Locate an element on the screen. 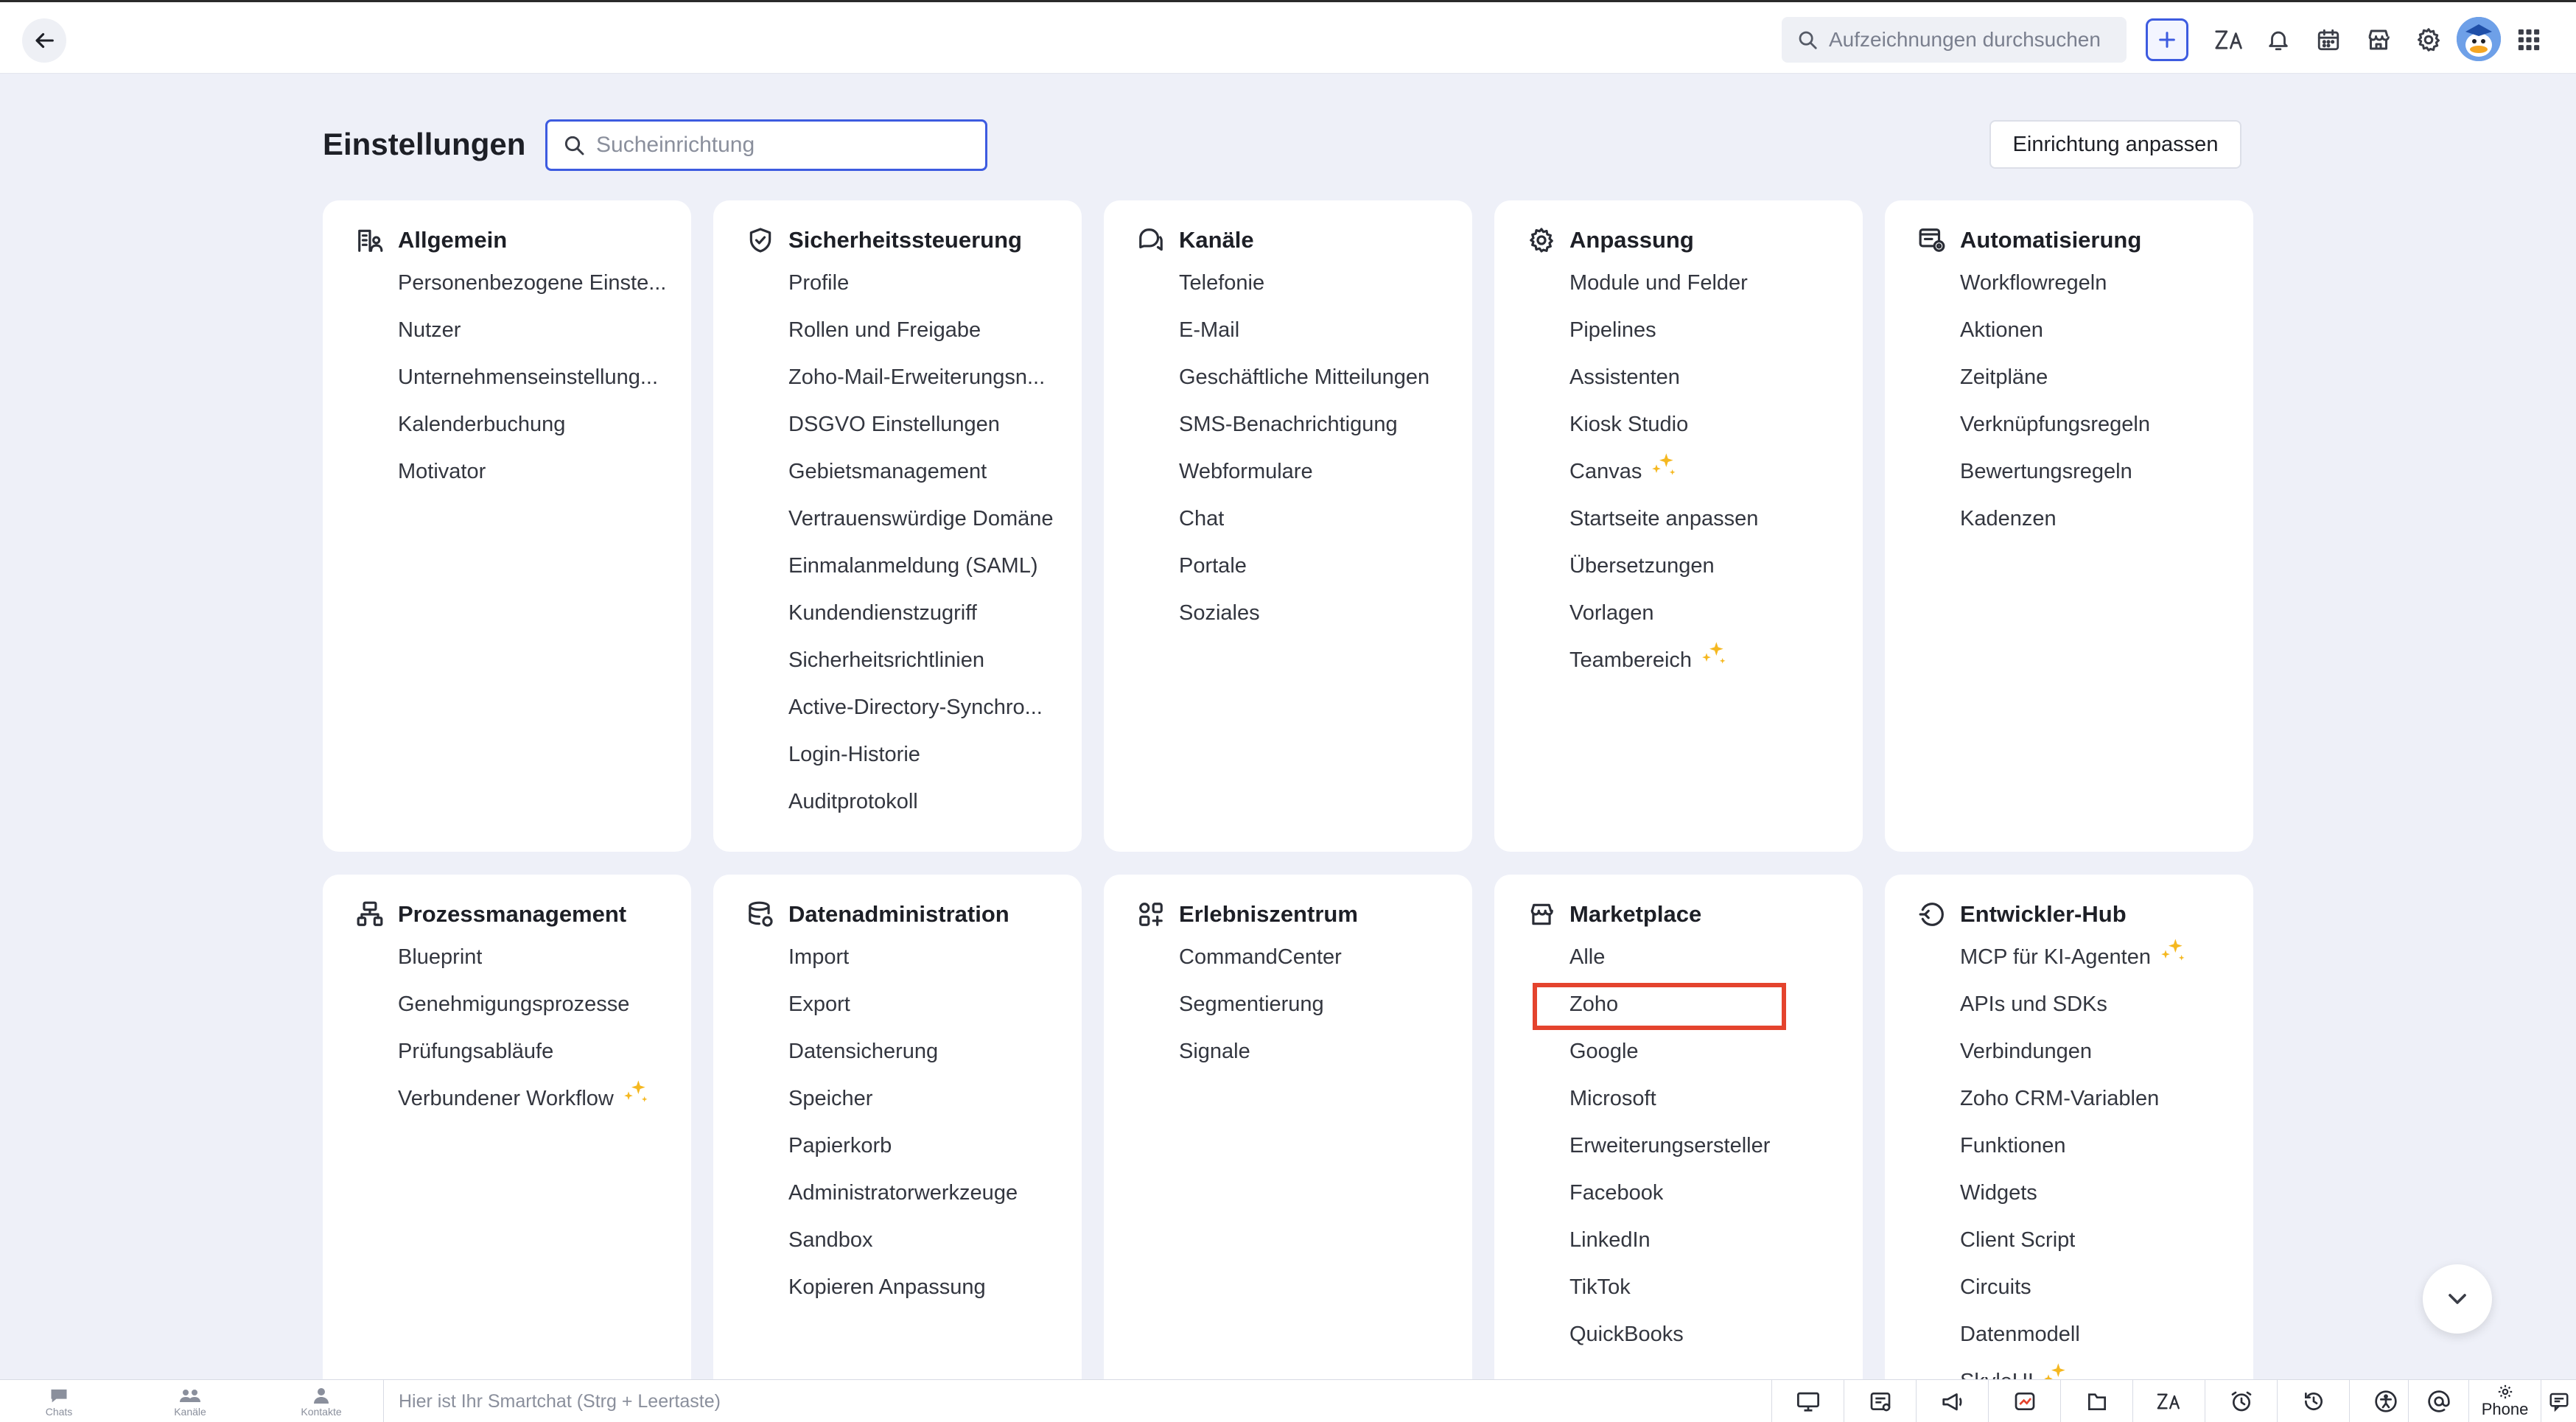 This screenshot has height=1422, width=2576. settings-link-e-mail: E-Mail is located at coordinates (1304, 341).